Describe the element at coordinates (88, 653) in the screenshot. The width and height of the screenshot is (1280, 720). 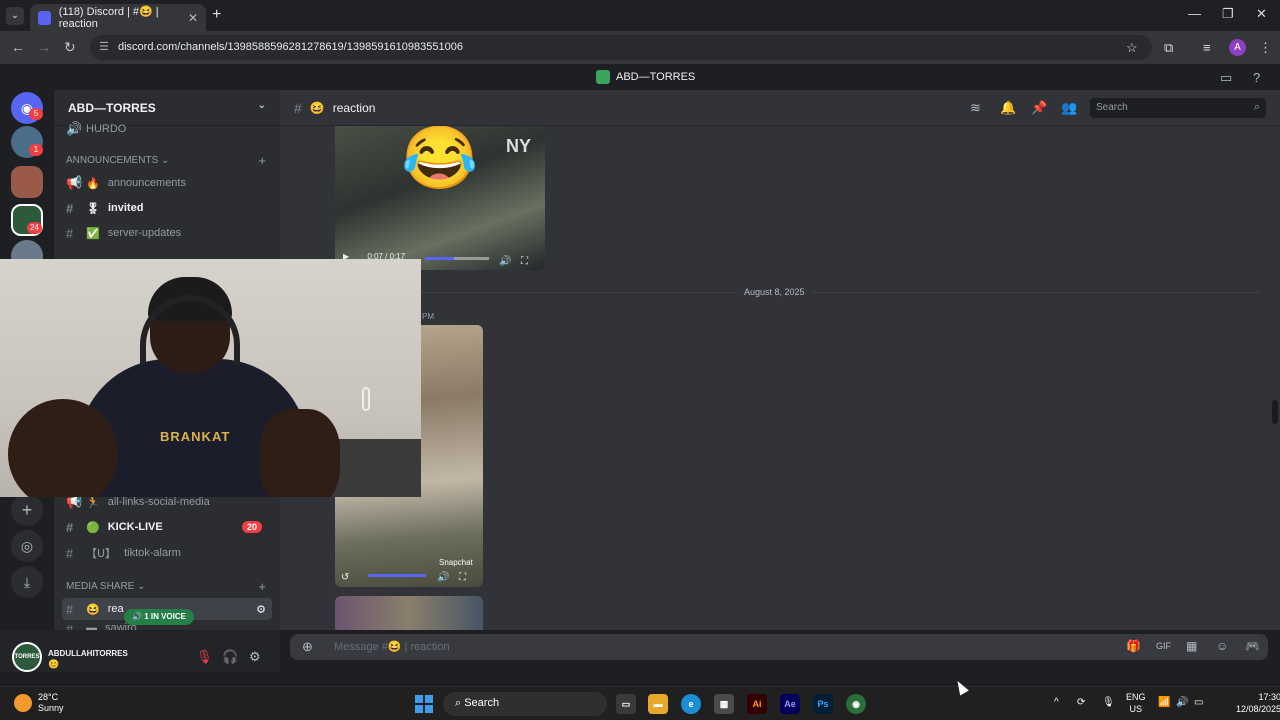
I see `username: ABDULLAHITORRES` at that location.